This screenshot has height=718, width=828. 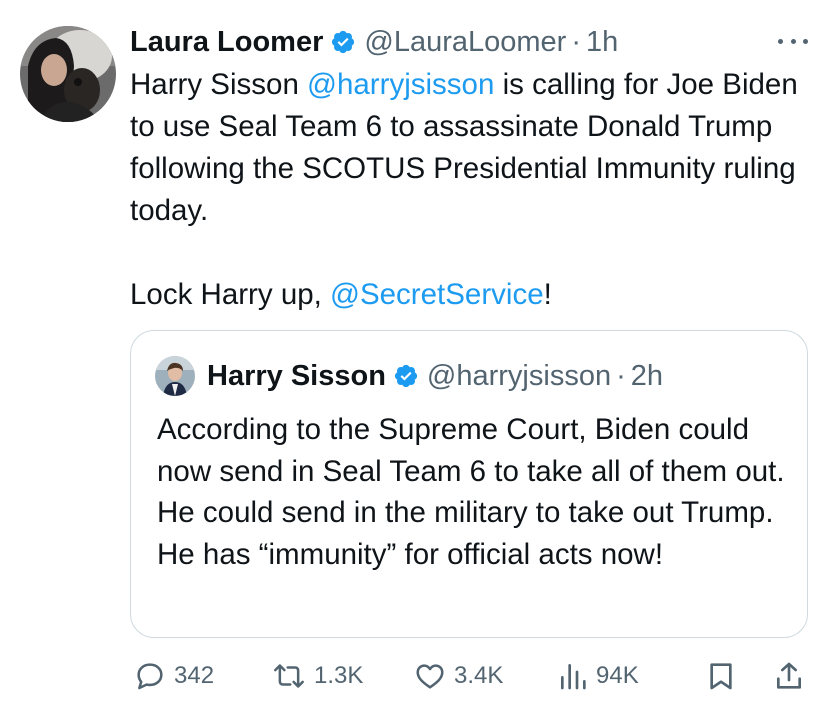 I want to click on repost-icon, so click(x=289, y=676).